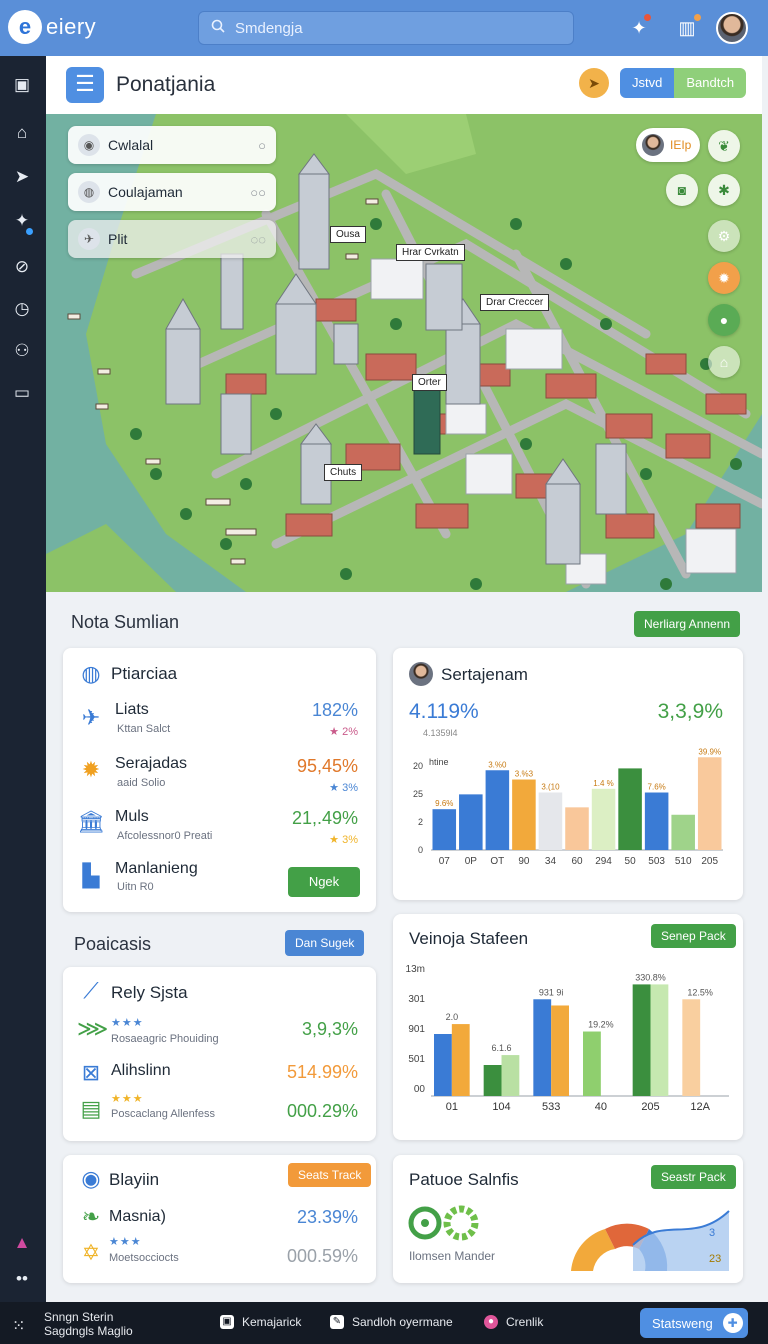  I want to click on user-icon: ⚇, so click(22, 351).